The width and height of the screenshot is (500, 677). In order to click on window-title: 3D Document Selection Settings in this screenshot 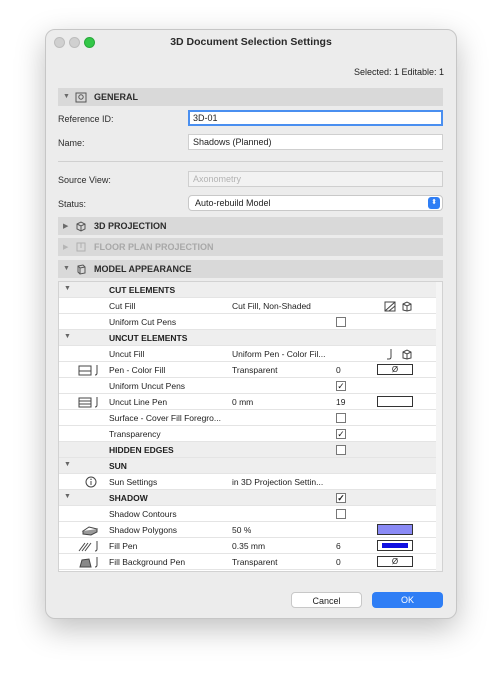, I will do `click(251, 42)`.